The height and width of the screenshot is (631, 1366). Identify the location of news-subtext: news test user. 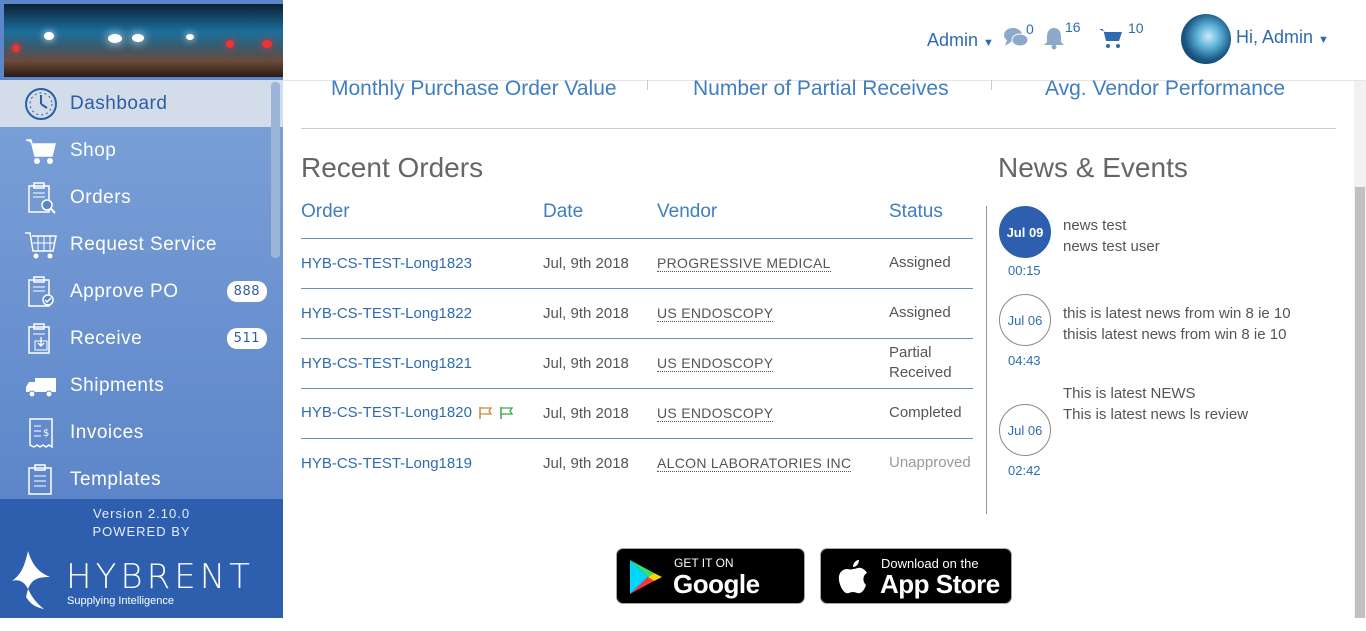
(1111, 246).